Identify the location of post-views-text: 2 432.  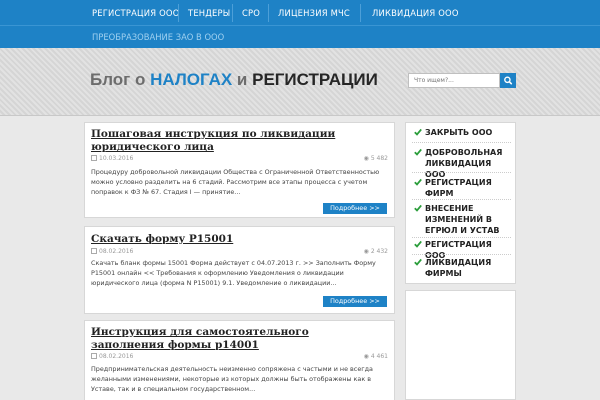
(379, 251).